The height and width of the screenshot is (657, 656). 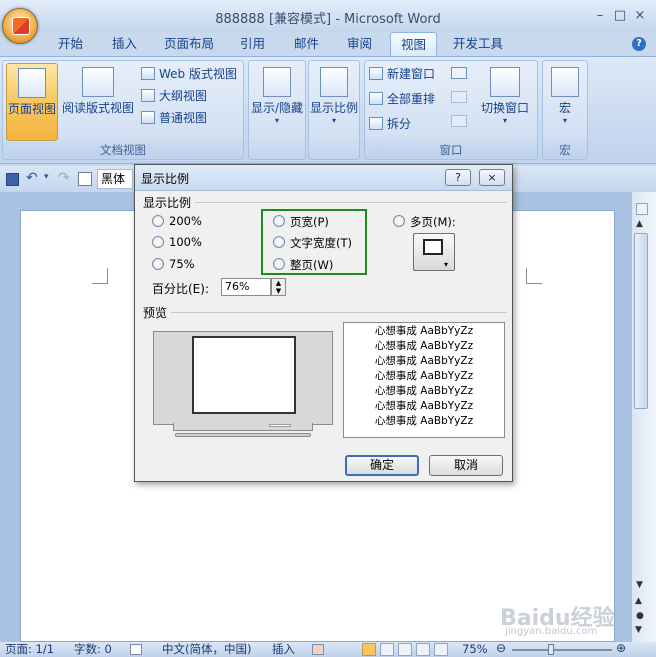 I want to click on radio-many-pages, so click(x=399, y=221).